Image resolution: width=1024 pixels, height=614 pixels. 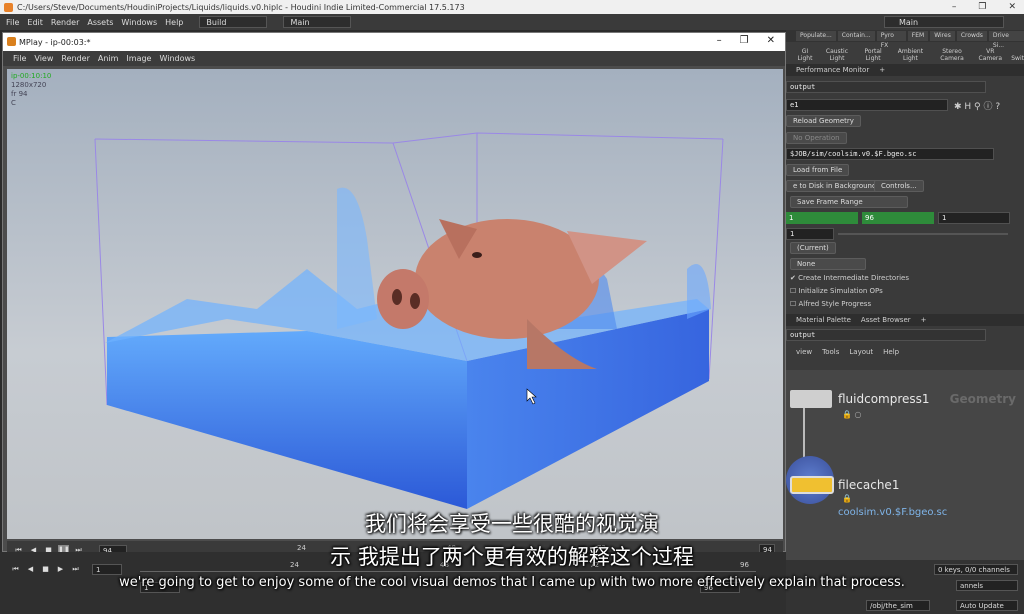 I want to click on asset-browser-tab: Asset Browser, so click(x=886, y=320).